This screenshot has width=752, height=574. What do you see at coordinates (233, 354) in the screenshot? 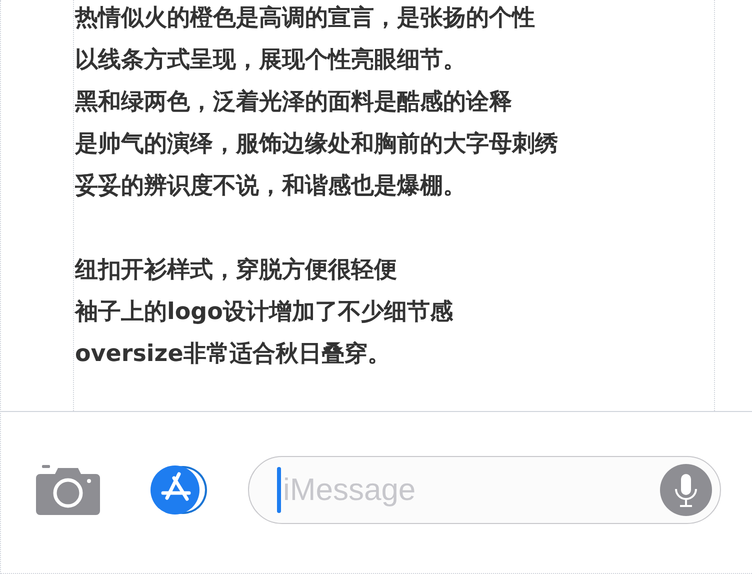
I see `text-line: oversize非常适合秋日叠穿。` at bounding box center [233, 354].